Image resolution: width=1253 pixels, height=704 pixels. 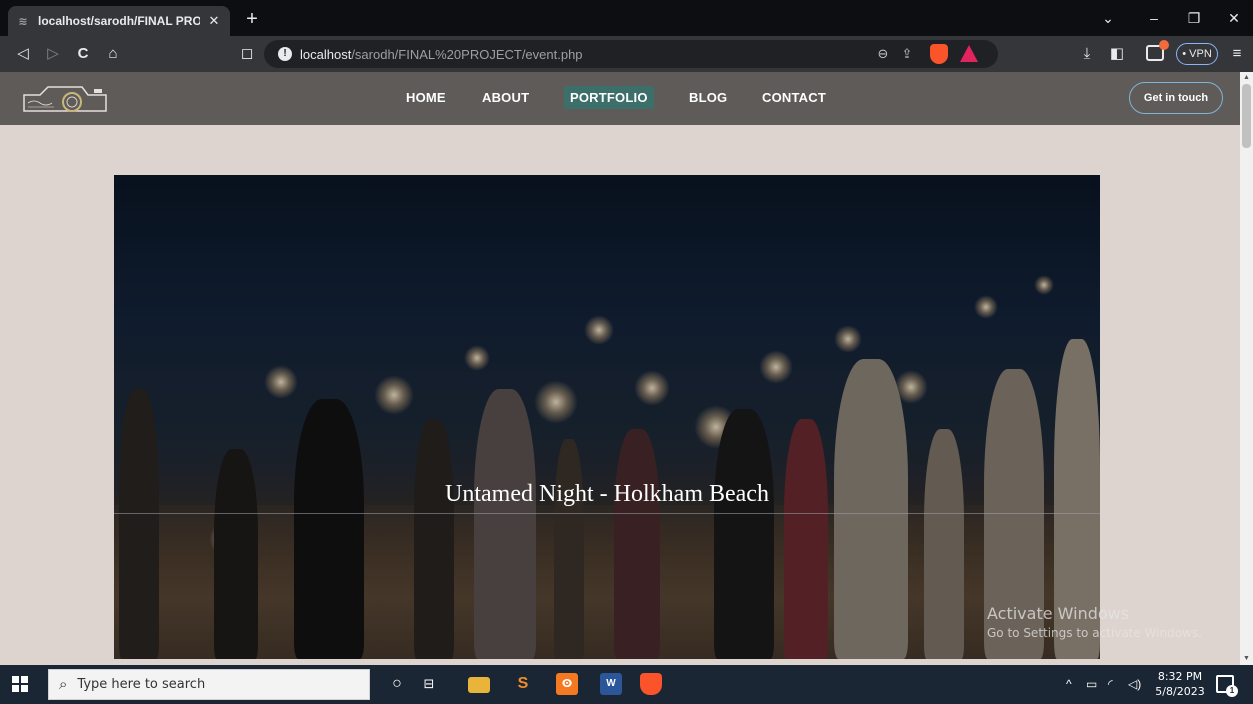 I want to click on camera-logo-icon, so click(x=65, y=98).